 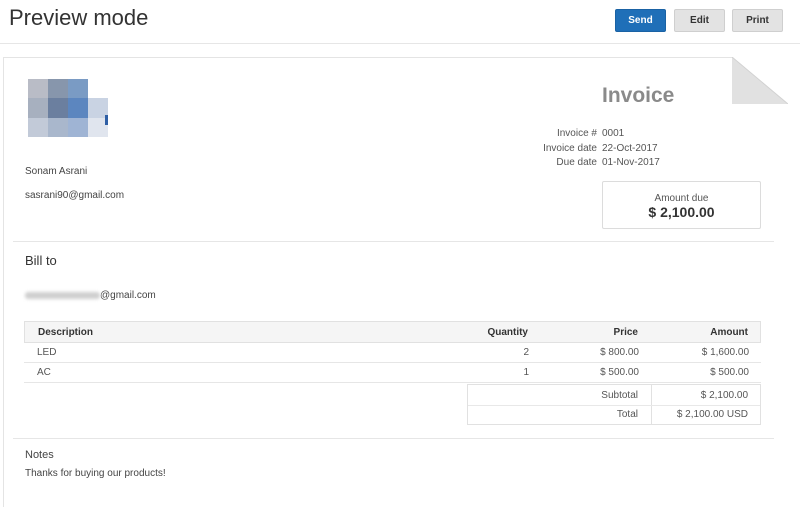 I want to click on invoice-number-value: 0001, so click(x=613, y=133).